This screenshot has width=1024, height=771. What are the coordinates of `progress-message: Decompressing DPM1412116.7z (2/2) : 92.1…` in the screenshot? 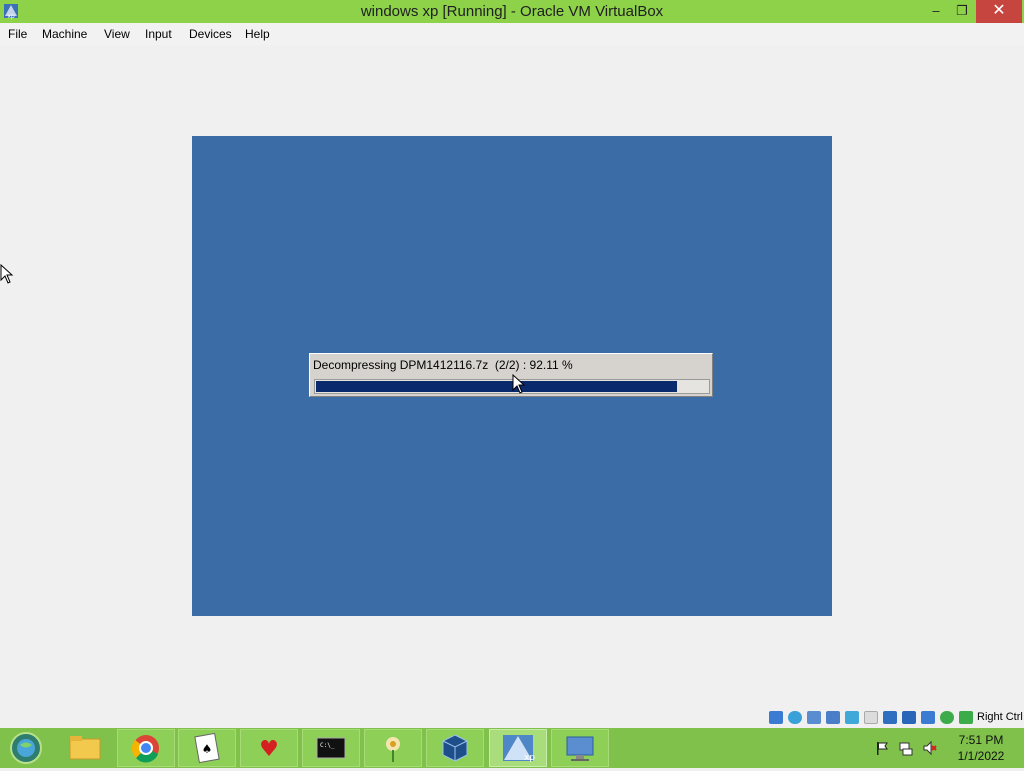 It's located at (443, 365).